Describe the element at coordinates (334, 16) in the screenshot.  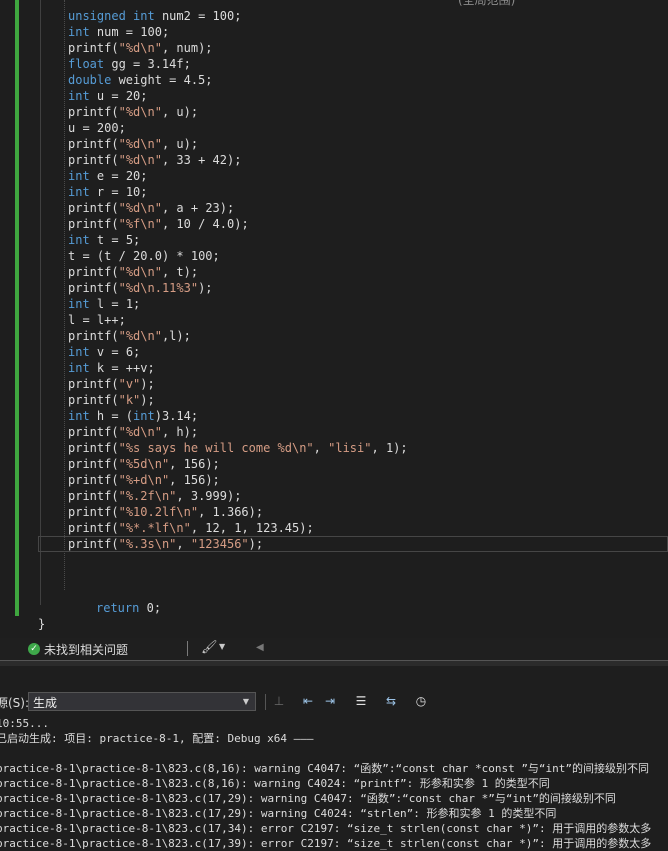
I see `code-line: unsigned int num2 = 100;` at that location.